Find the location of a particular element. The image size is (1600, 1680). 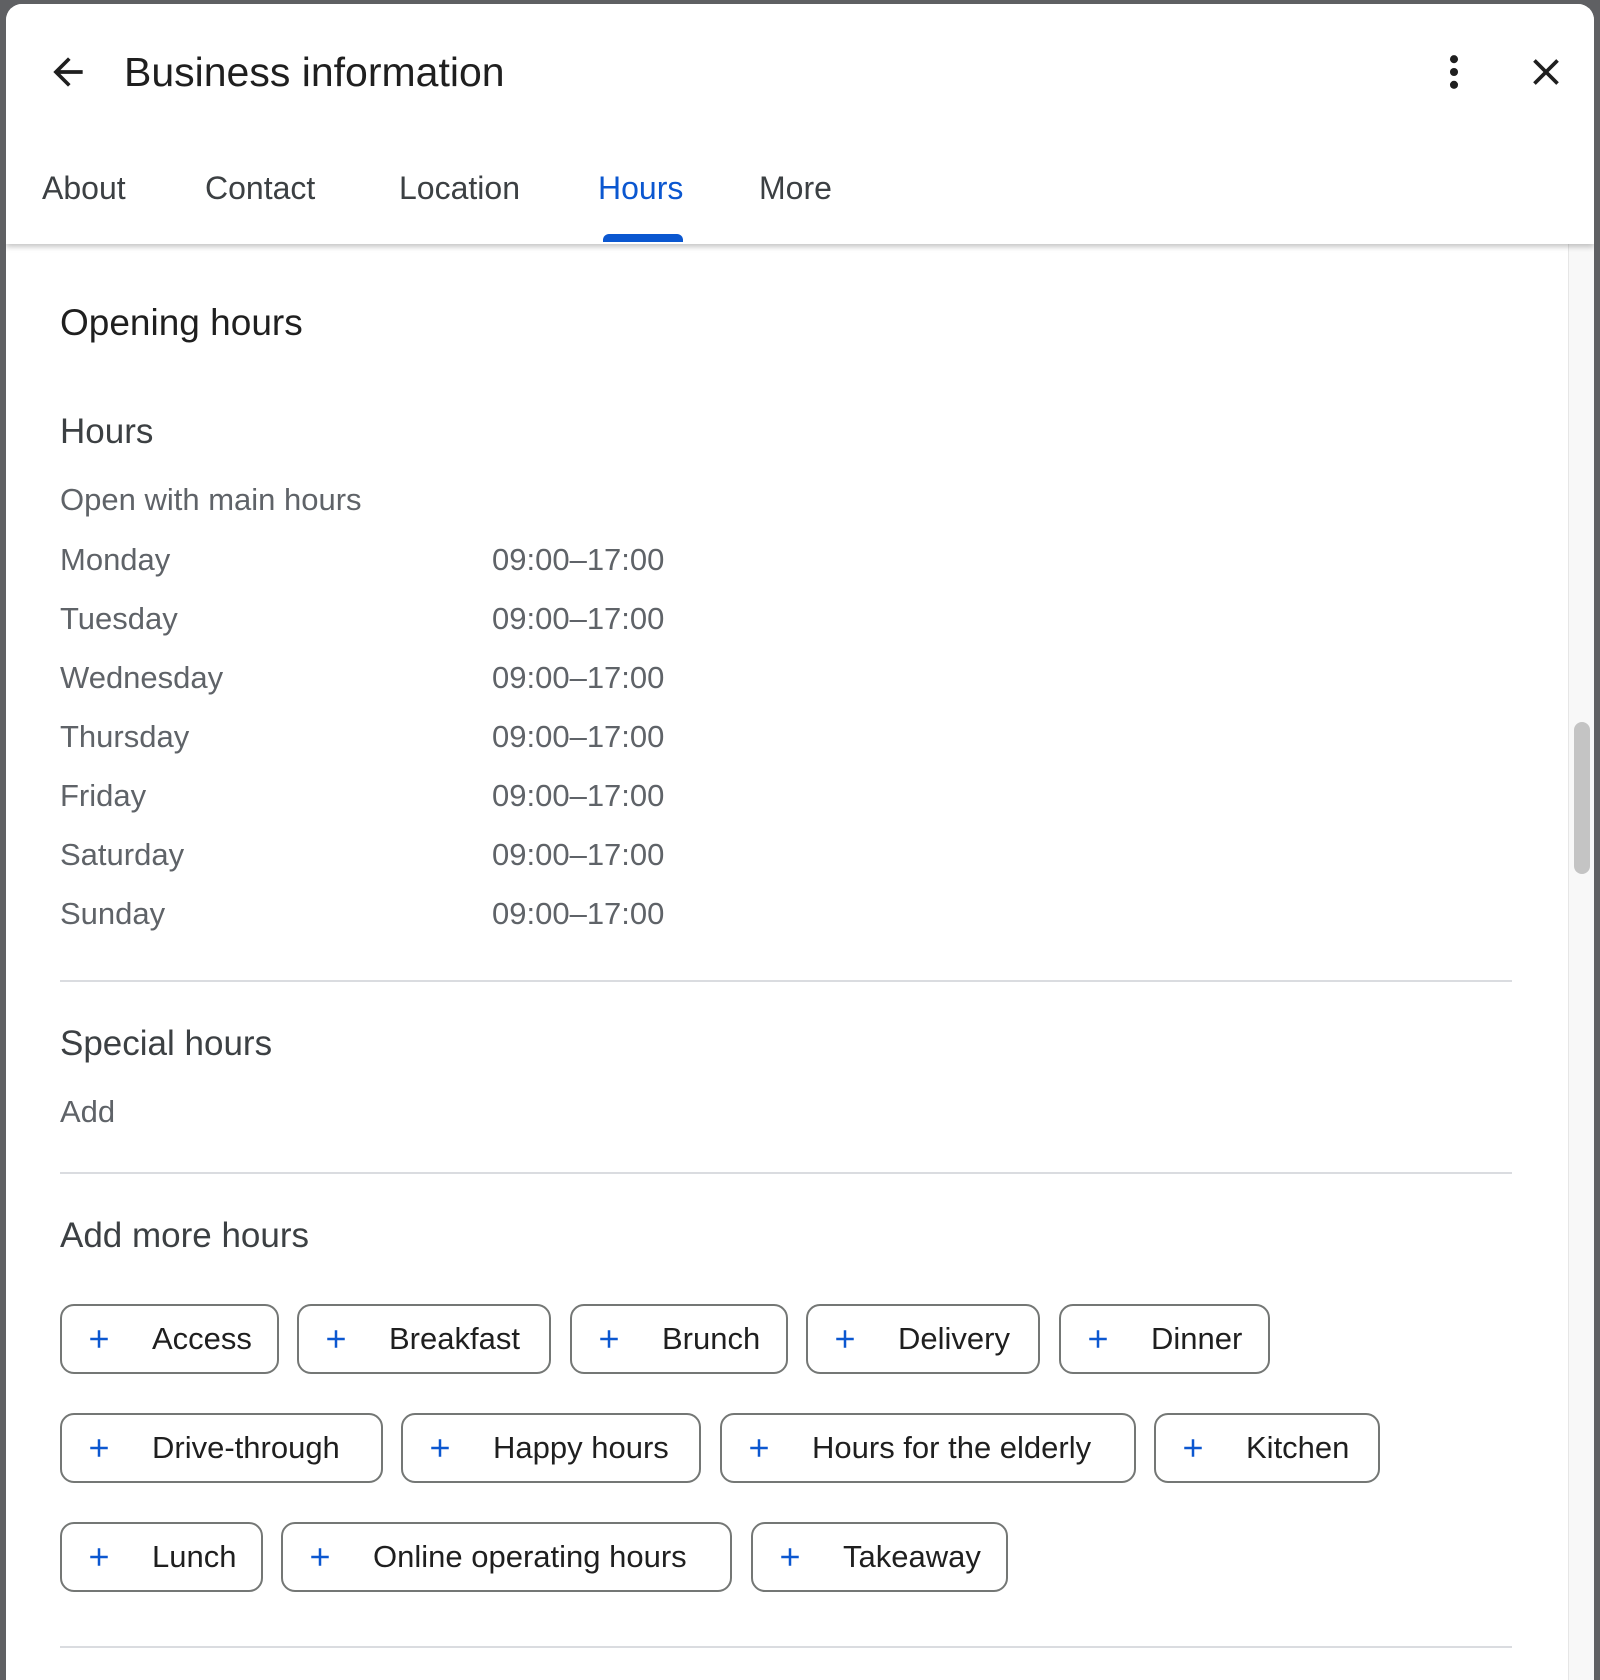

more-vert-icon is located at coordinates (1454, 74).